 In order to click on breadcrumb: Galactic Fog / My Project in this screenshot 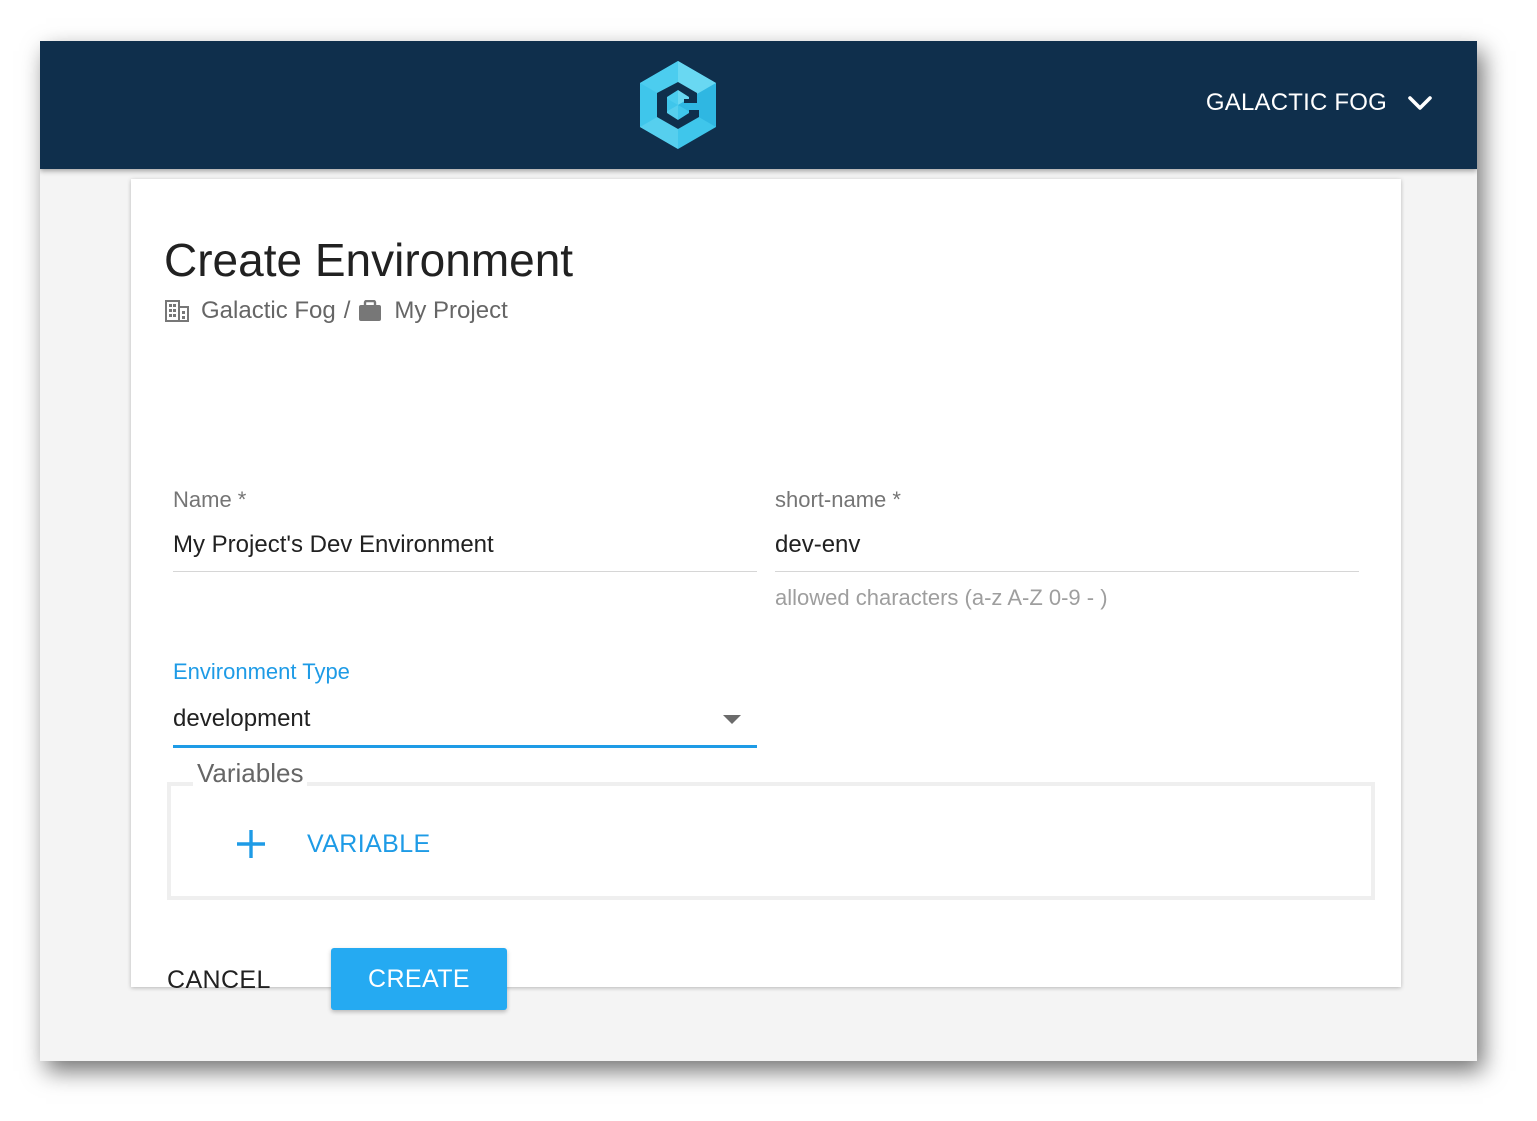, I will do `click(336, 311)`.